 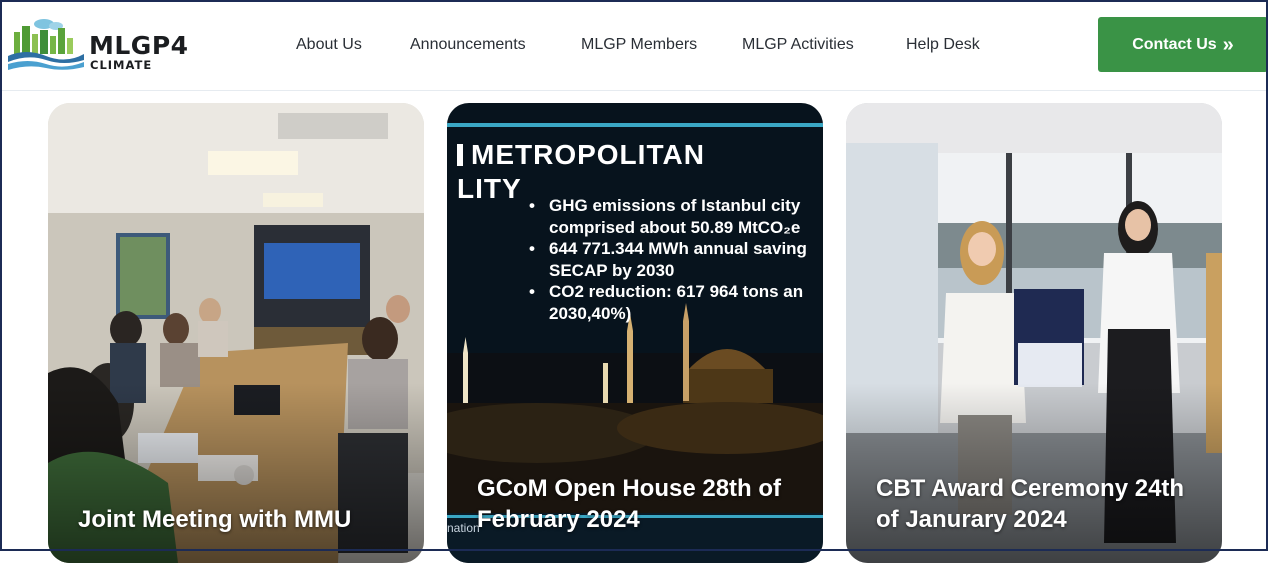 What do you see at coordinates (121, 65) in the screenshot?
I see `brand-tagline: CLIMATE` at bounding box center [121, 65].